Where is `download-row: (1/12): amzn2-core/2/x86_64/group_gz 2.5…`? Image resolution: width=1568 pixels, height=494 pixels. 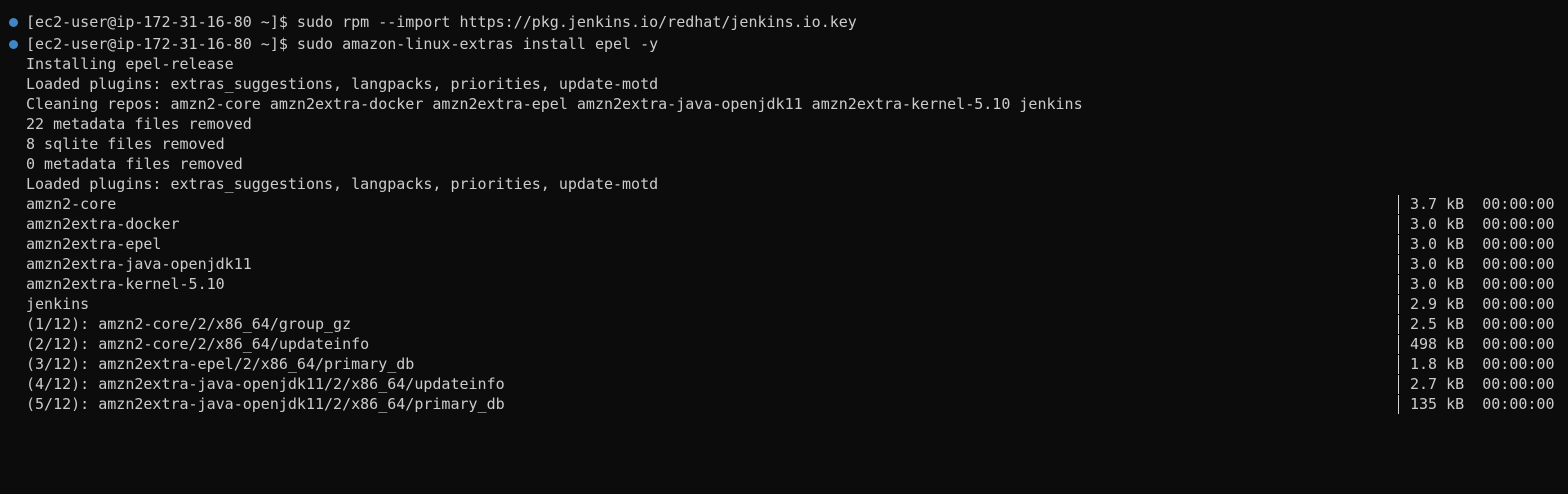
download-row: (1/12): amzn2-core/2/x86_64/group_gz 2.5… is located at coordinates (784, 324).